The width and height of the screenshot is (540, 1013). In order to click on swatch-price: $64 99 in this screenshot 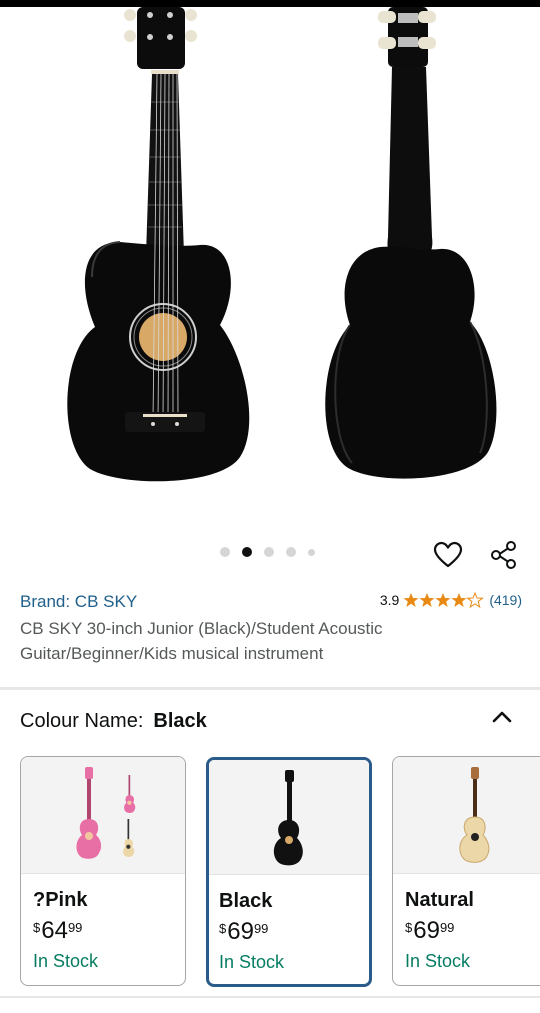, I will do `click(57, 931)`.